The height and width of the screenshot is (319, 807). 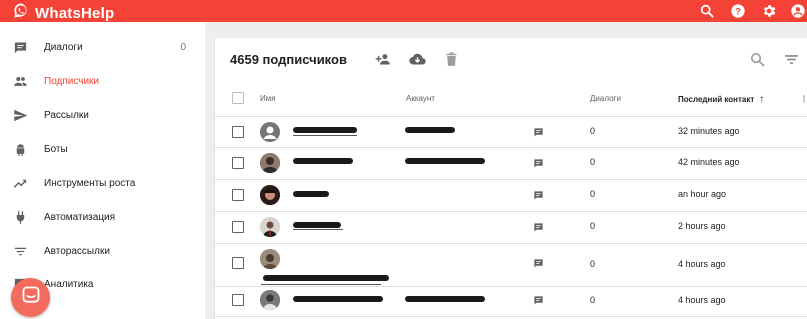 What do you see at coordinates (20, 251) in the screenshot?
I see `filter-list-icon` at bounding box center [20, 251].